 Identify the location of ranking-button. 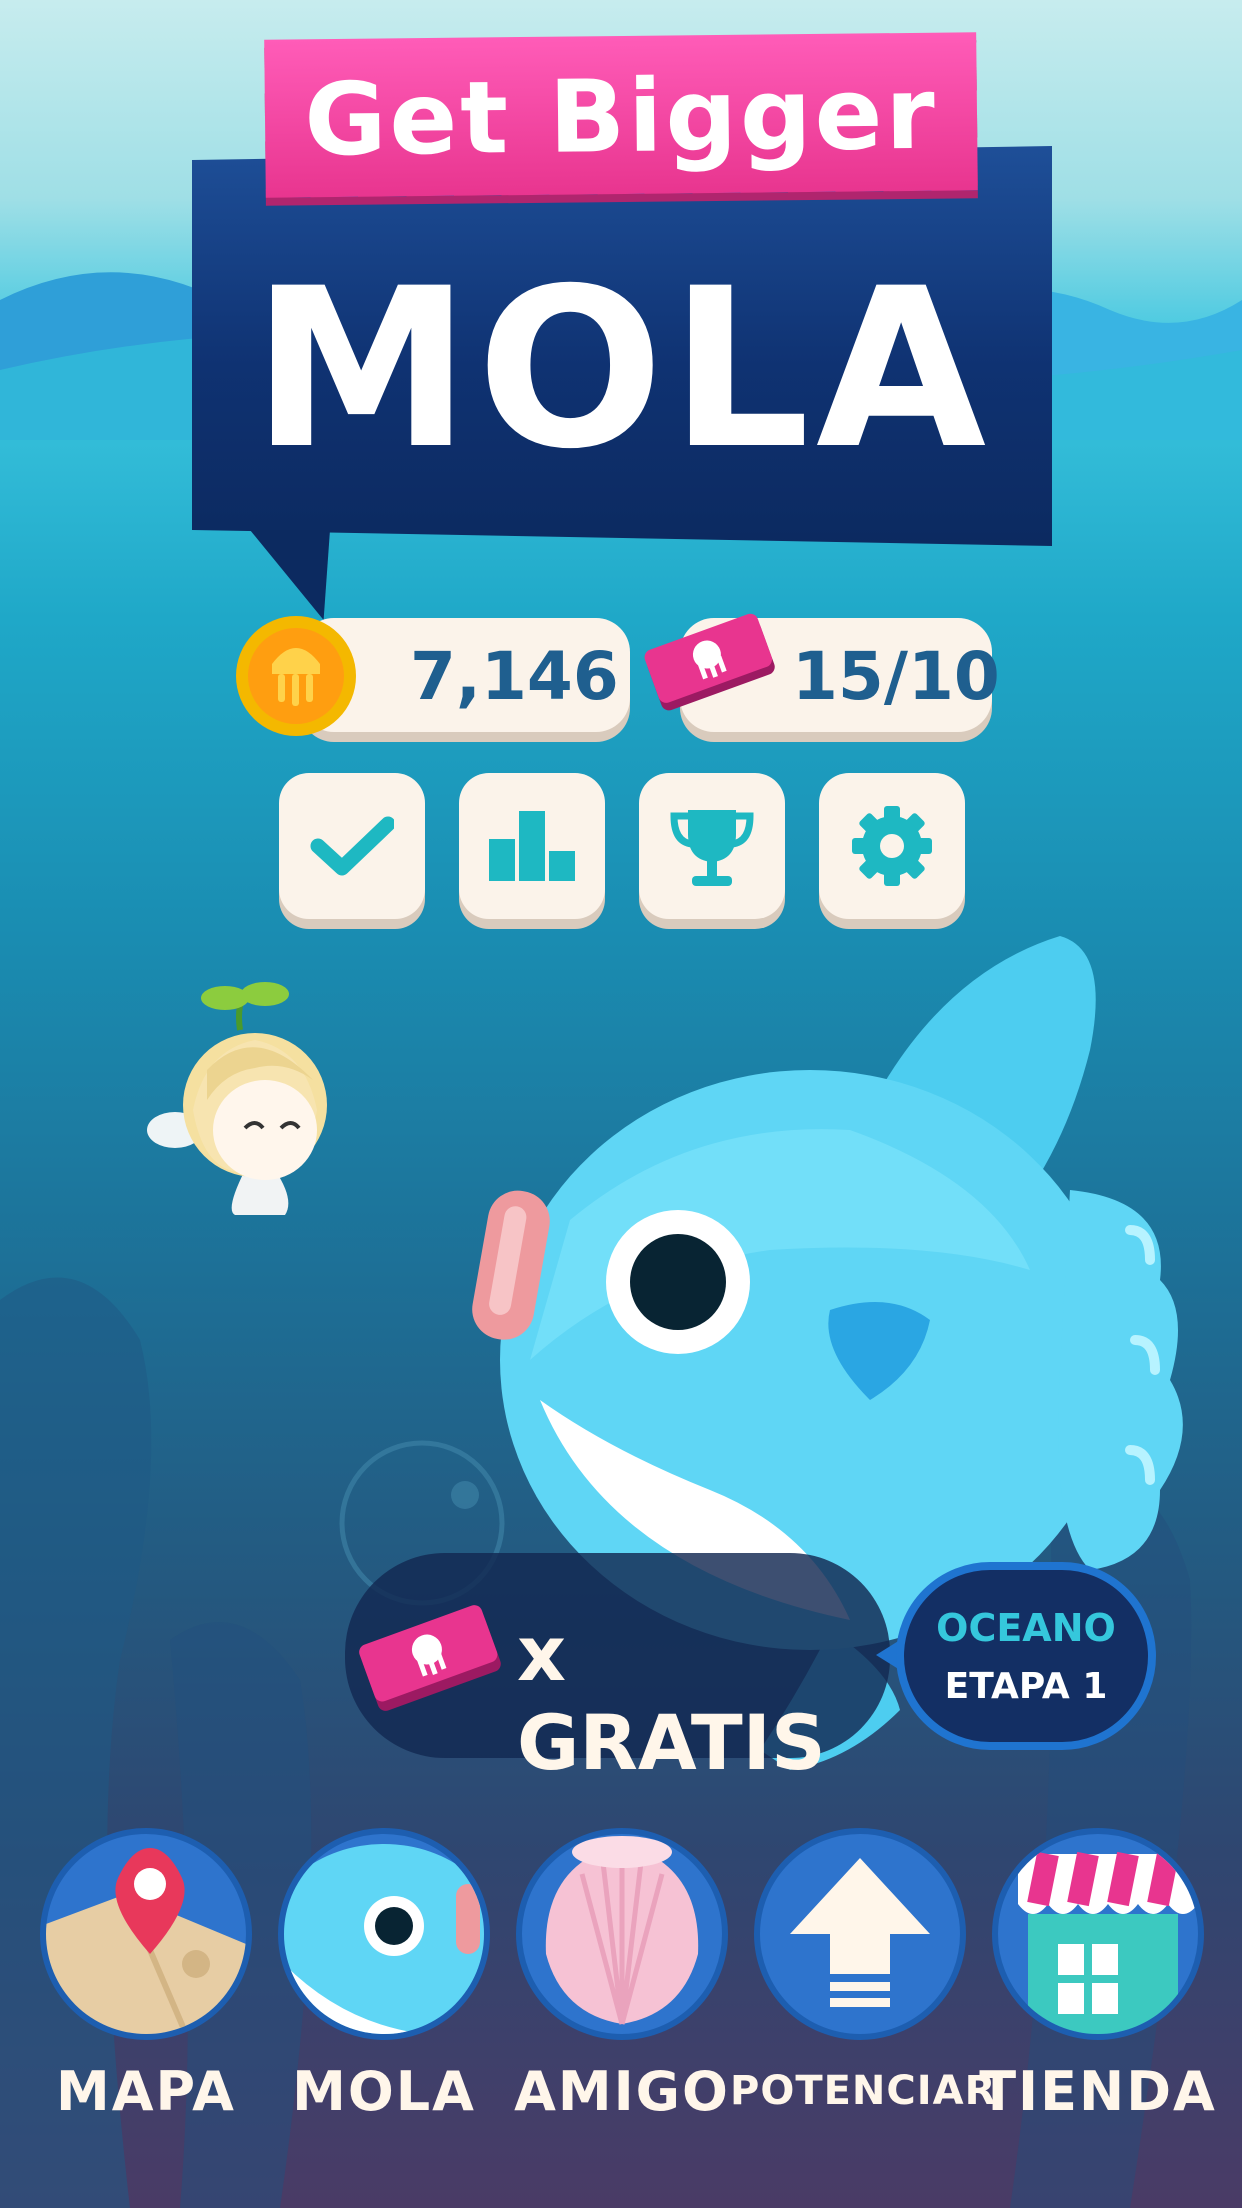
(532, 846).